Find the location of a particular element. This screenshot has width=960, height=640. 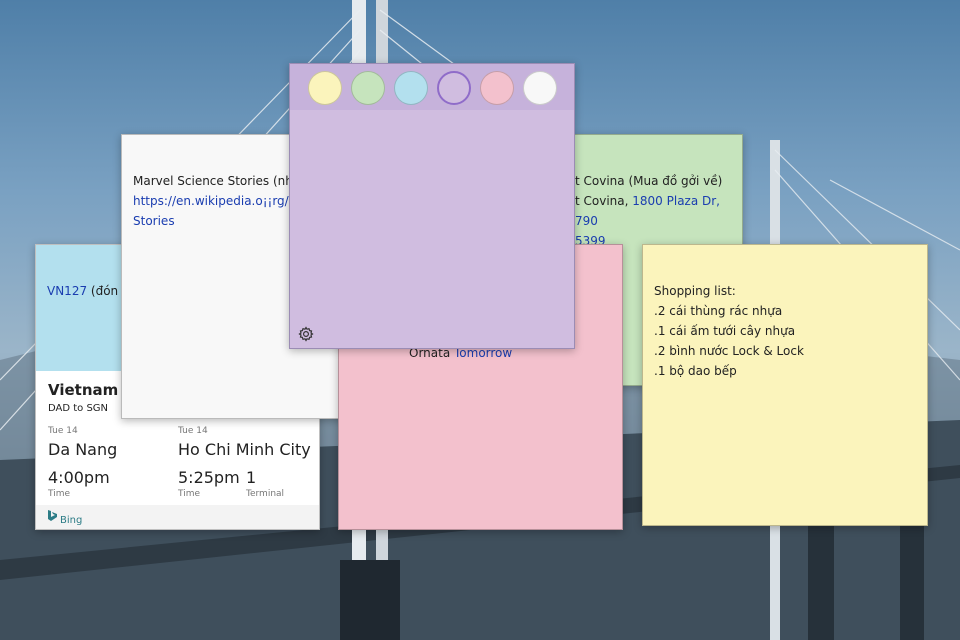

sticky-note-purple-active is located at coordinates (432, 206).